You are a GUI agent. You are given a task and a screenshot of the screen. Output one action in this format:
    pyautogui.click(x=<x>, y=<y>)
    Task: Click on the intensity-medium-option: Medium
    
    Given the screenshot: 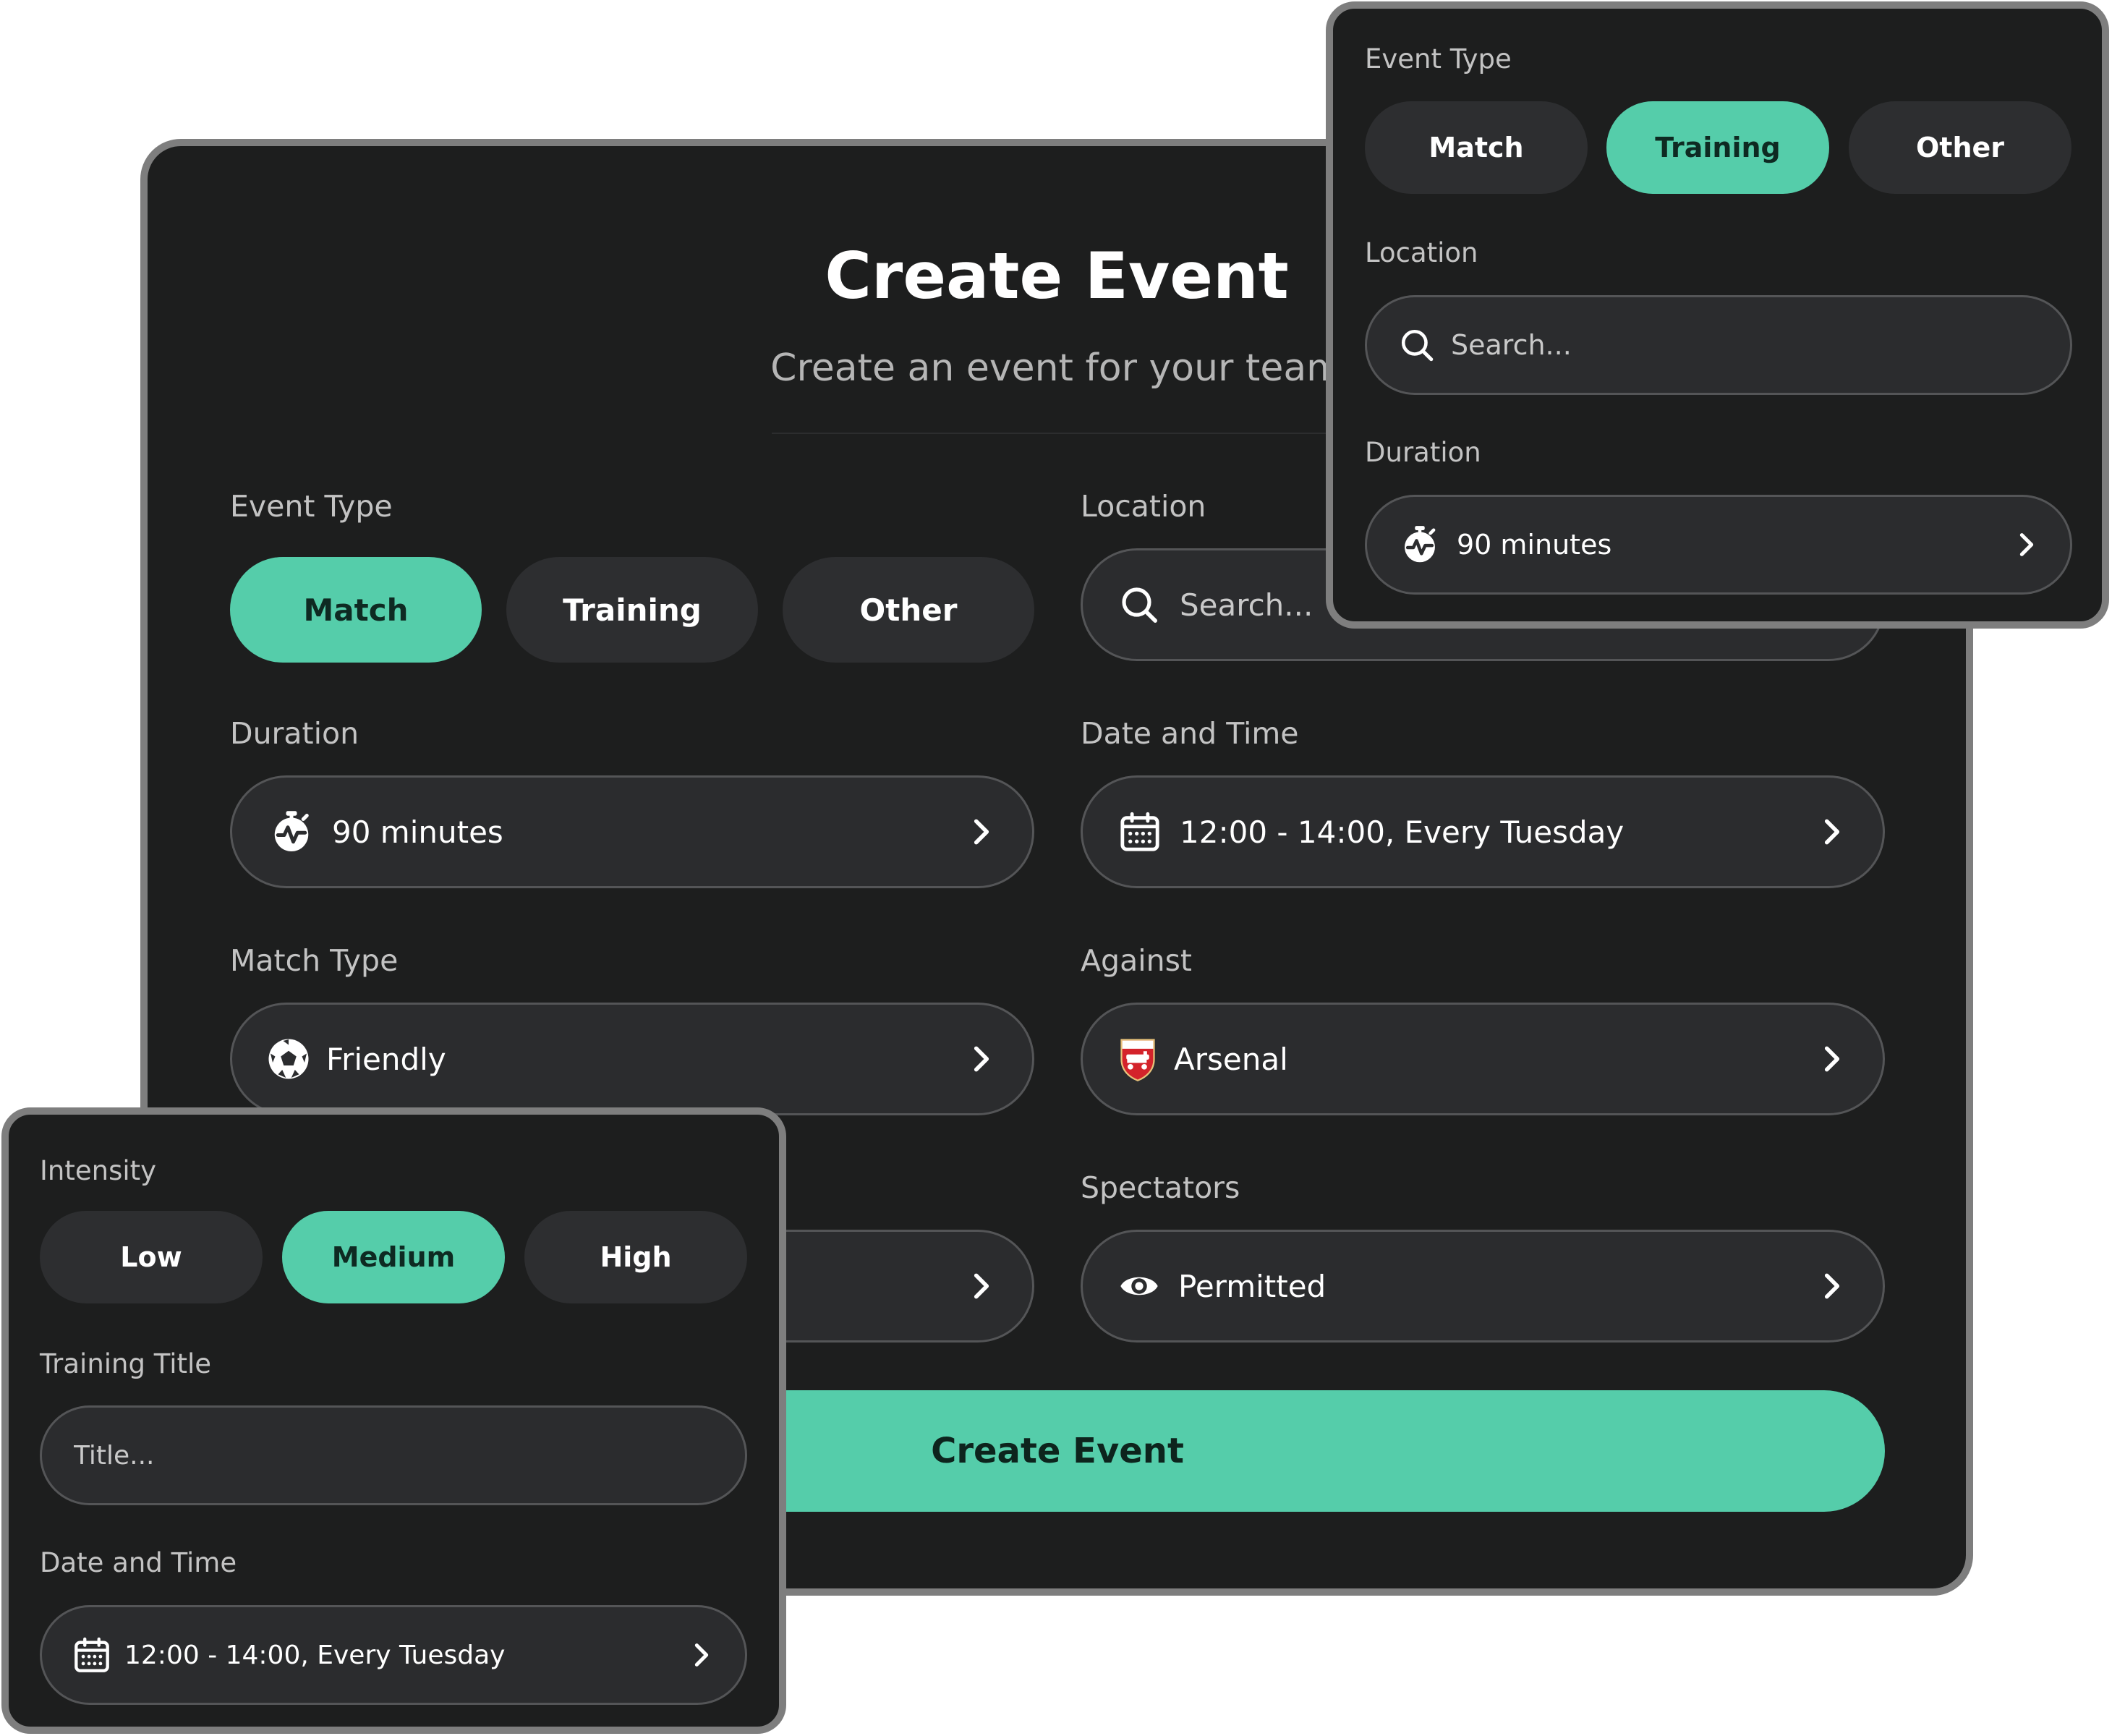 What is the action you would take?
    pyautogui.click(x=393, y=1257)
    